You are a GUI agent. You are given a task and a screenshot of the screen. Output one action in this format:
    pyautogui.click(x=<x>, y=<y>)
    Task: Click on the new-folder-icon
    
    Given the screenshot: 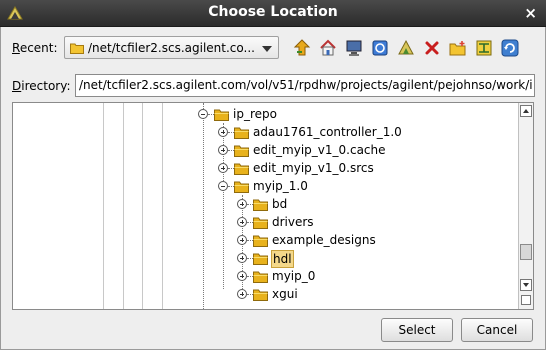 What is the action you would take?
    pyautogui.click(x=458, y=48)
    